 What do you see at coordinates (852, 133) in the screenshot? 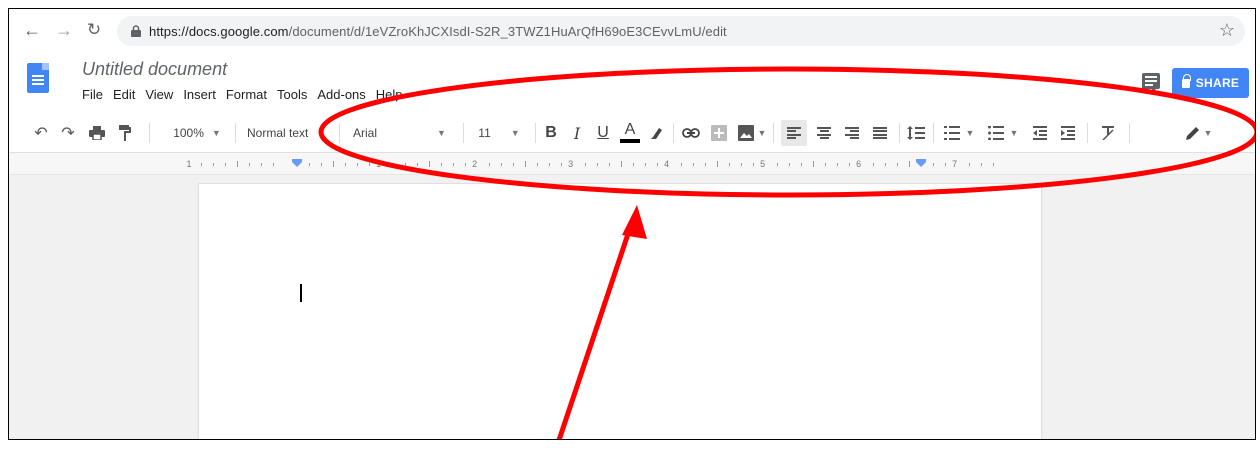
I see `align-right-button` at bounding box center [852, 133].